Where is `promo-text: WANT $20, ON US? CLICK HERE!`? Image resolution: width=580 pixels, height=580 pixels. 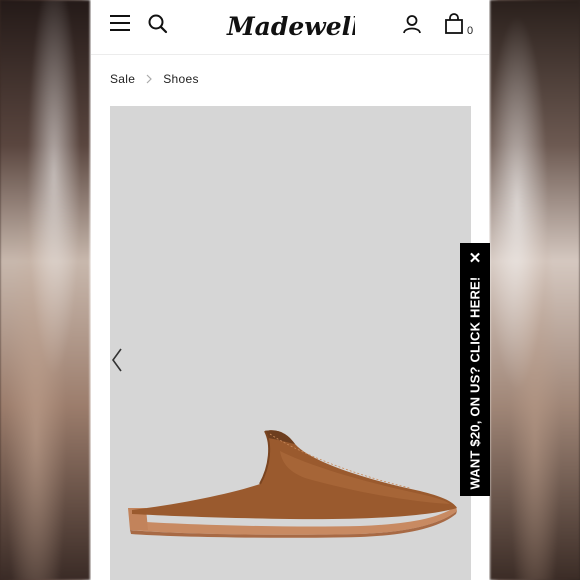
promo-text: WANT $20, ON US? CLICK HERE! is located at coordinates (475, 383).